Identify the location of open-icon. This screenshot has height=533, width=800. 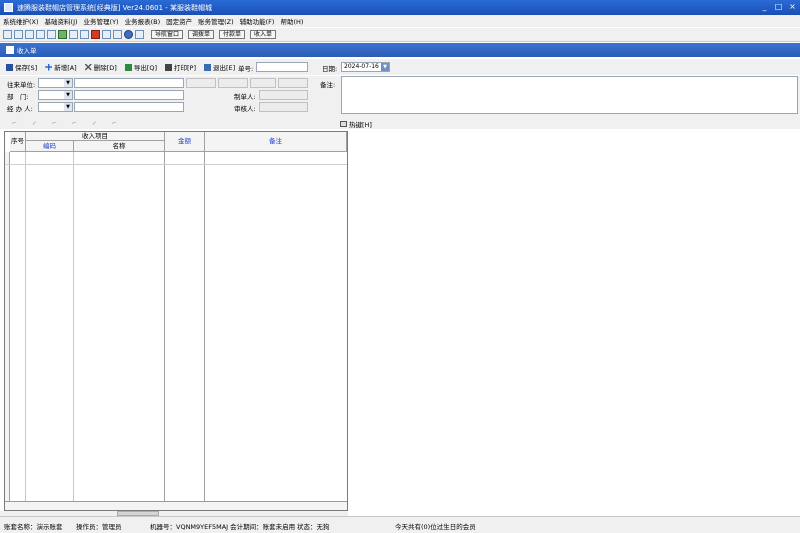
(18, 34).